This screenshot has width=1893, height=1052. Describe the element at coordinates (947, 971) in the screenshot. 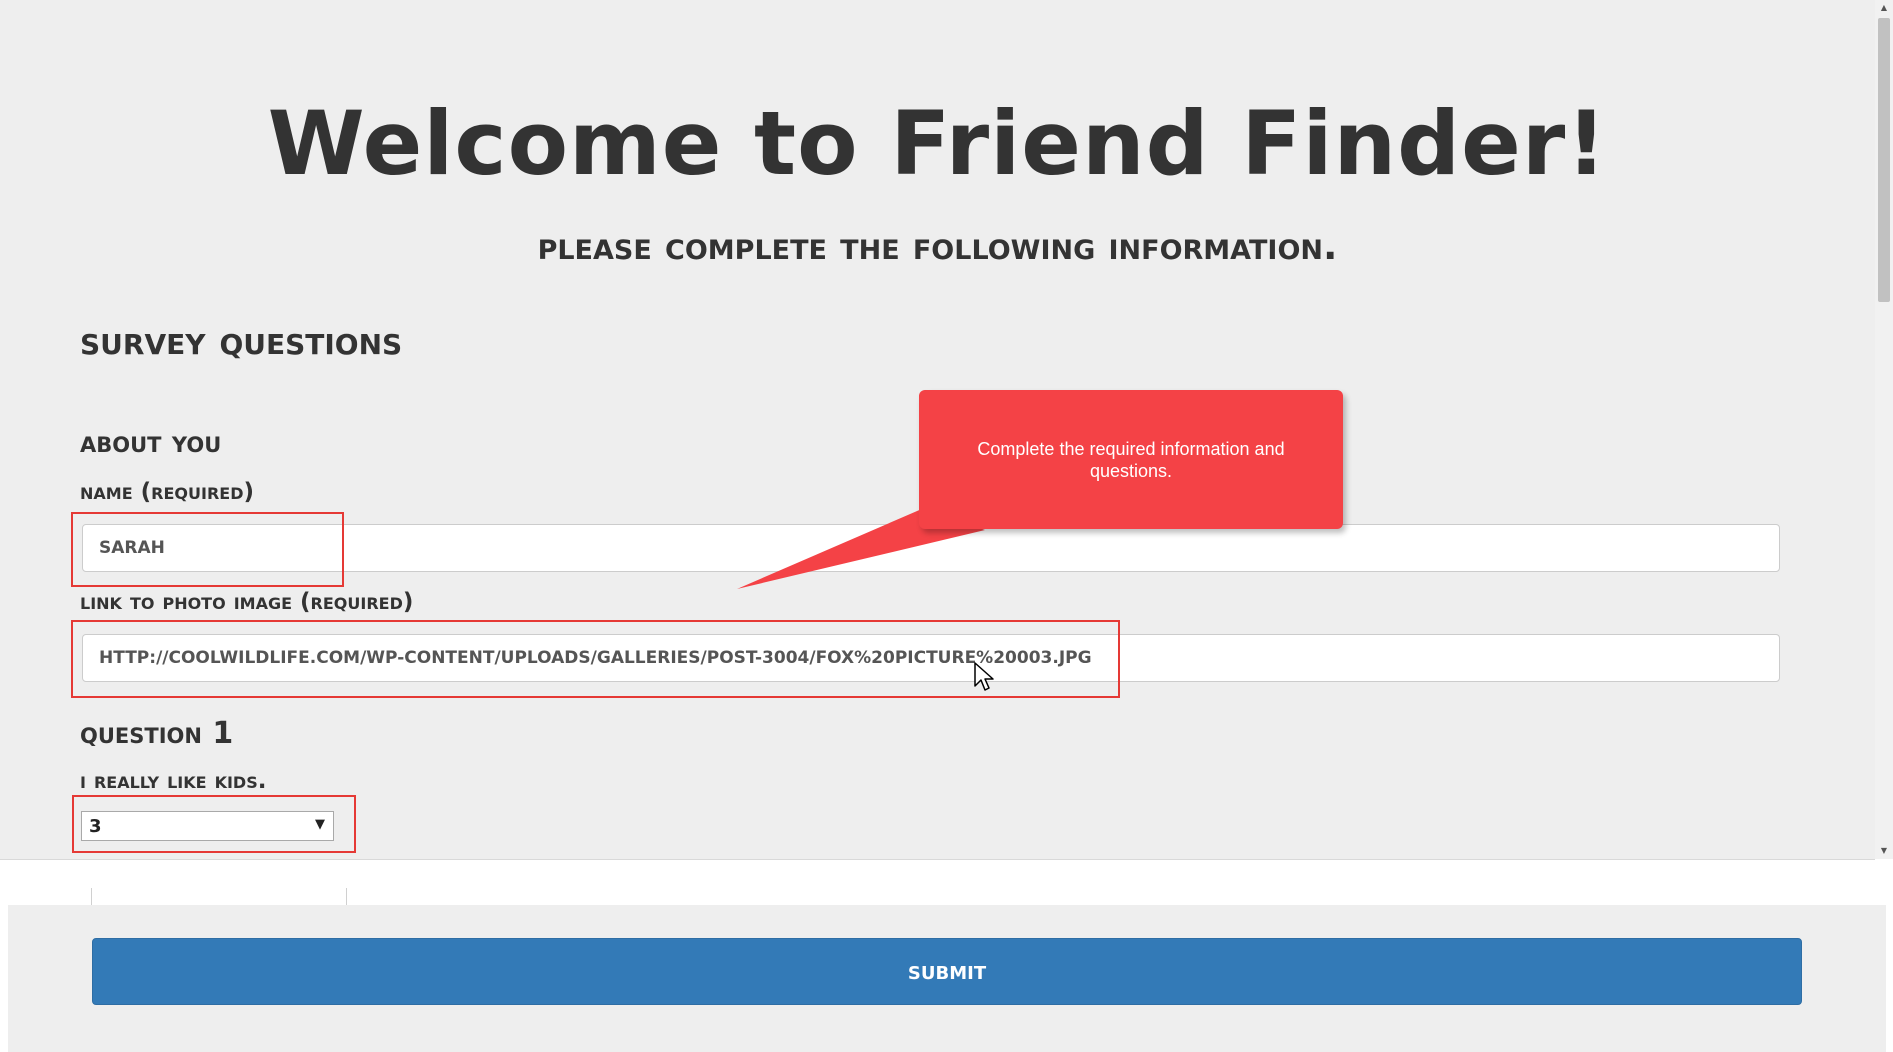

I see `submit-button: Submit` at that location.